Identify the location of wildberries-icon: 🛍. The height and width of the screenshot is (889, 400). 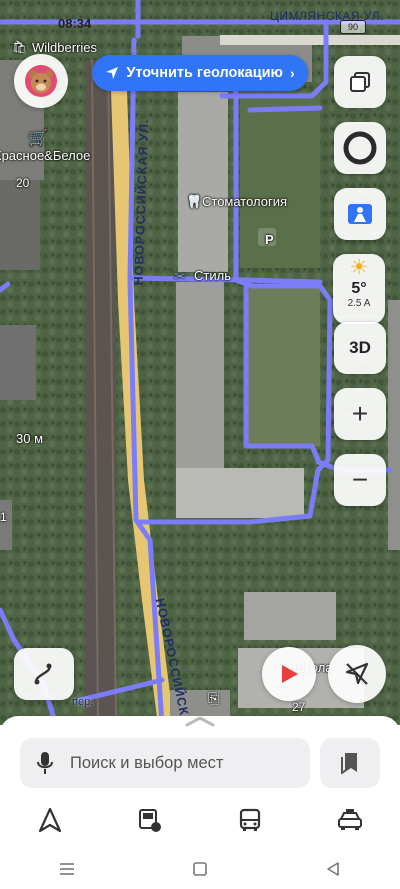
(20, 47).